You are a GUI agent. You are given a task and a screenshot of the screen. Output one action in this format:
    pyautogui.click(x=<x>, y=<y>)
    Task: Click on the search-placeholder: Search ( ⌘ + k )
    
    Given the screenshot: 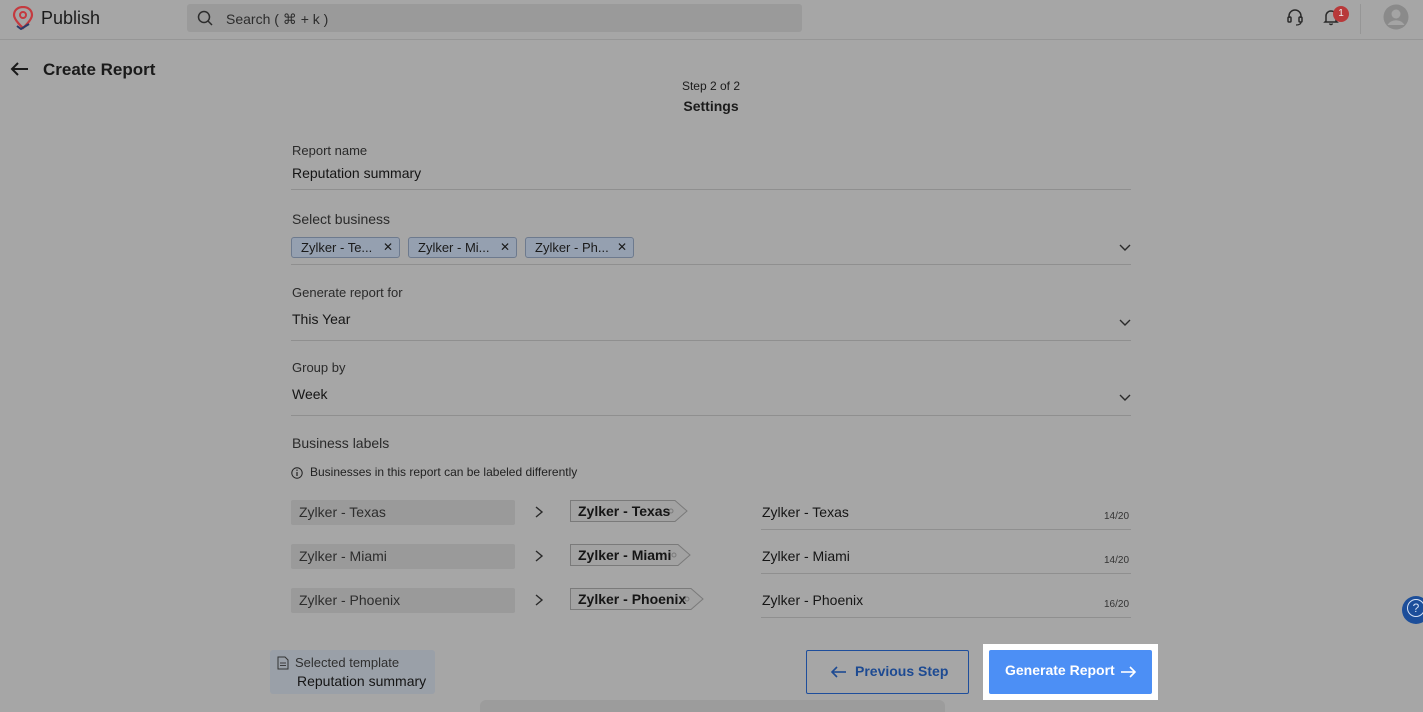 What is the action you would take?
    pyautogui.click(x=277, y=19)
    